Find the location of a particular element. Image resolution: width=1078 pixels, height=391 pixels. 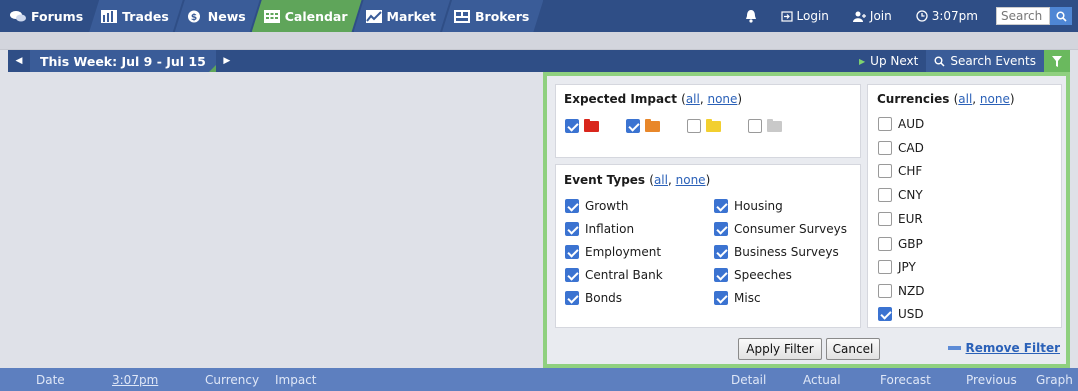

search-input: Search is located at coordinates (1023, 16).